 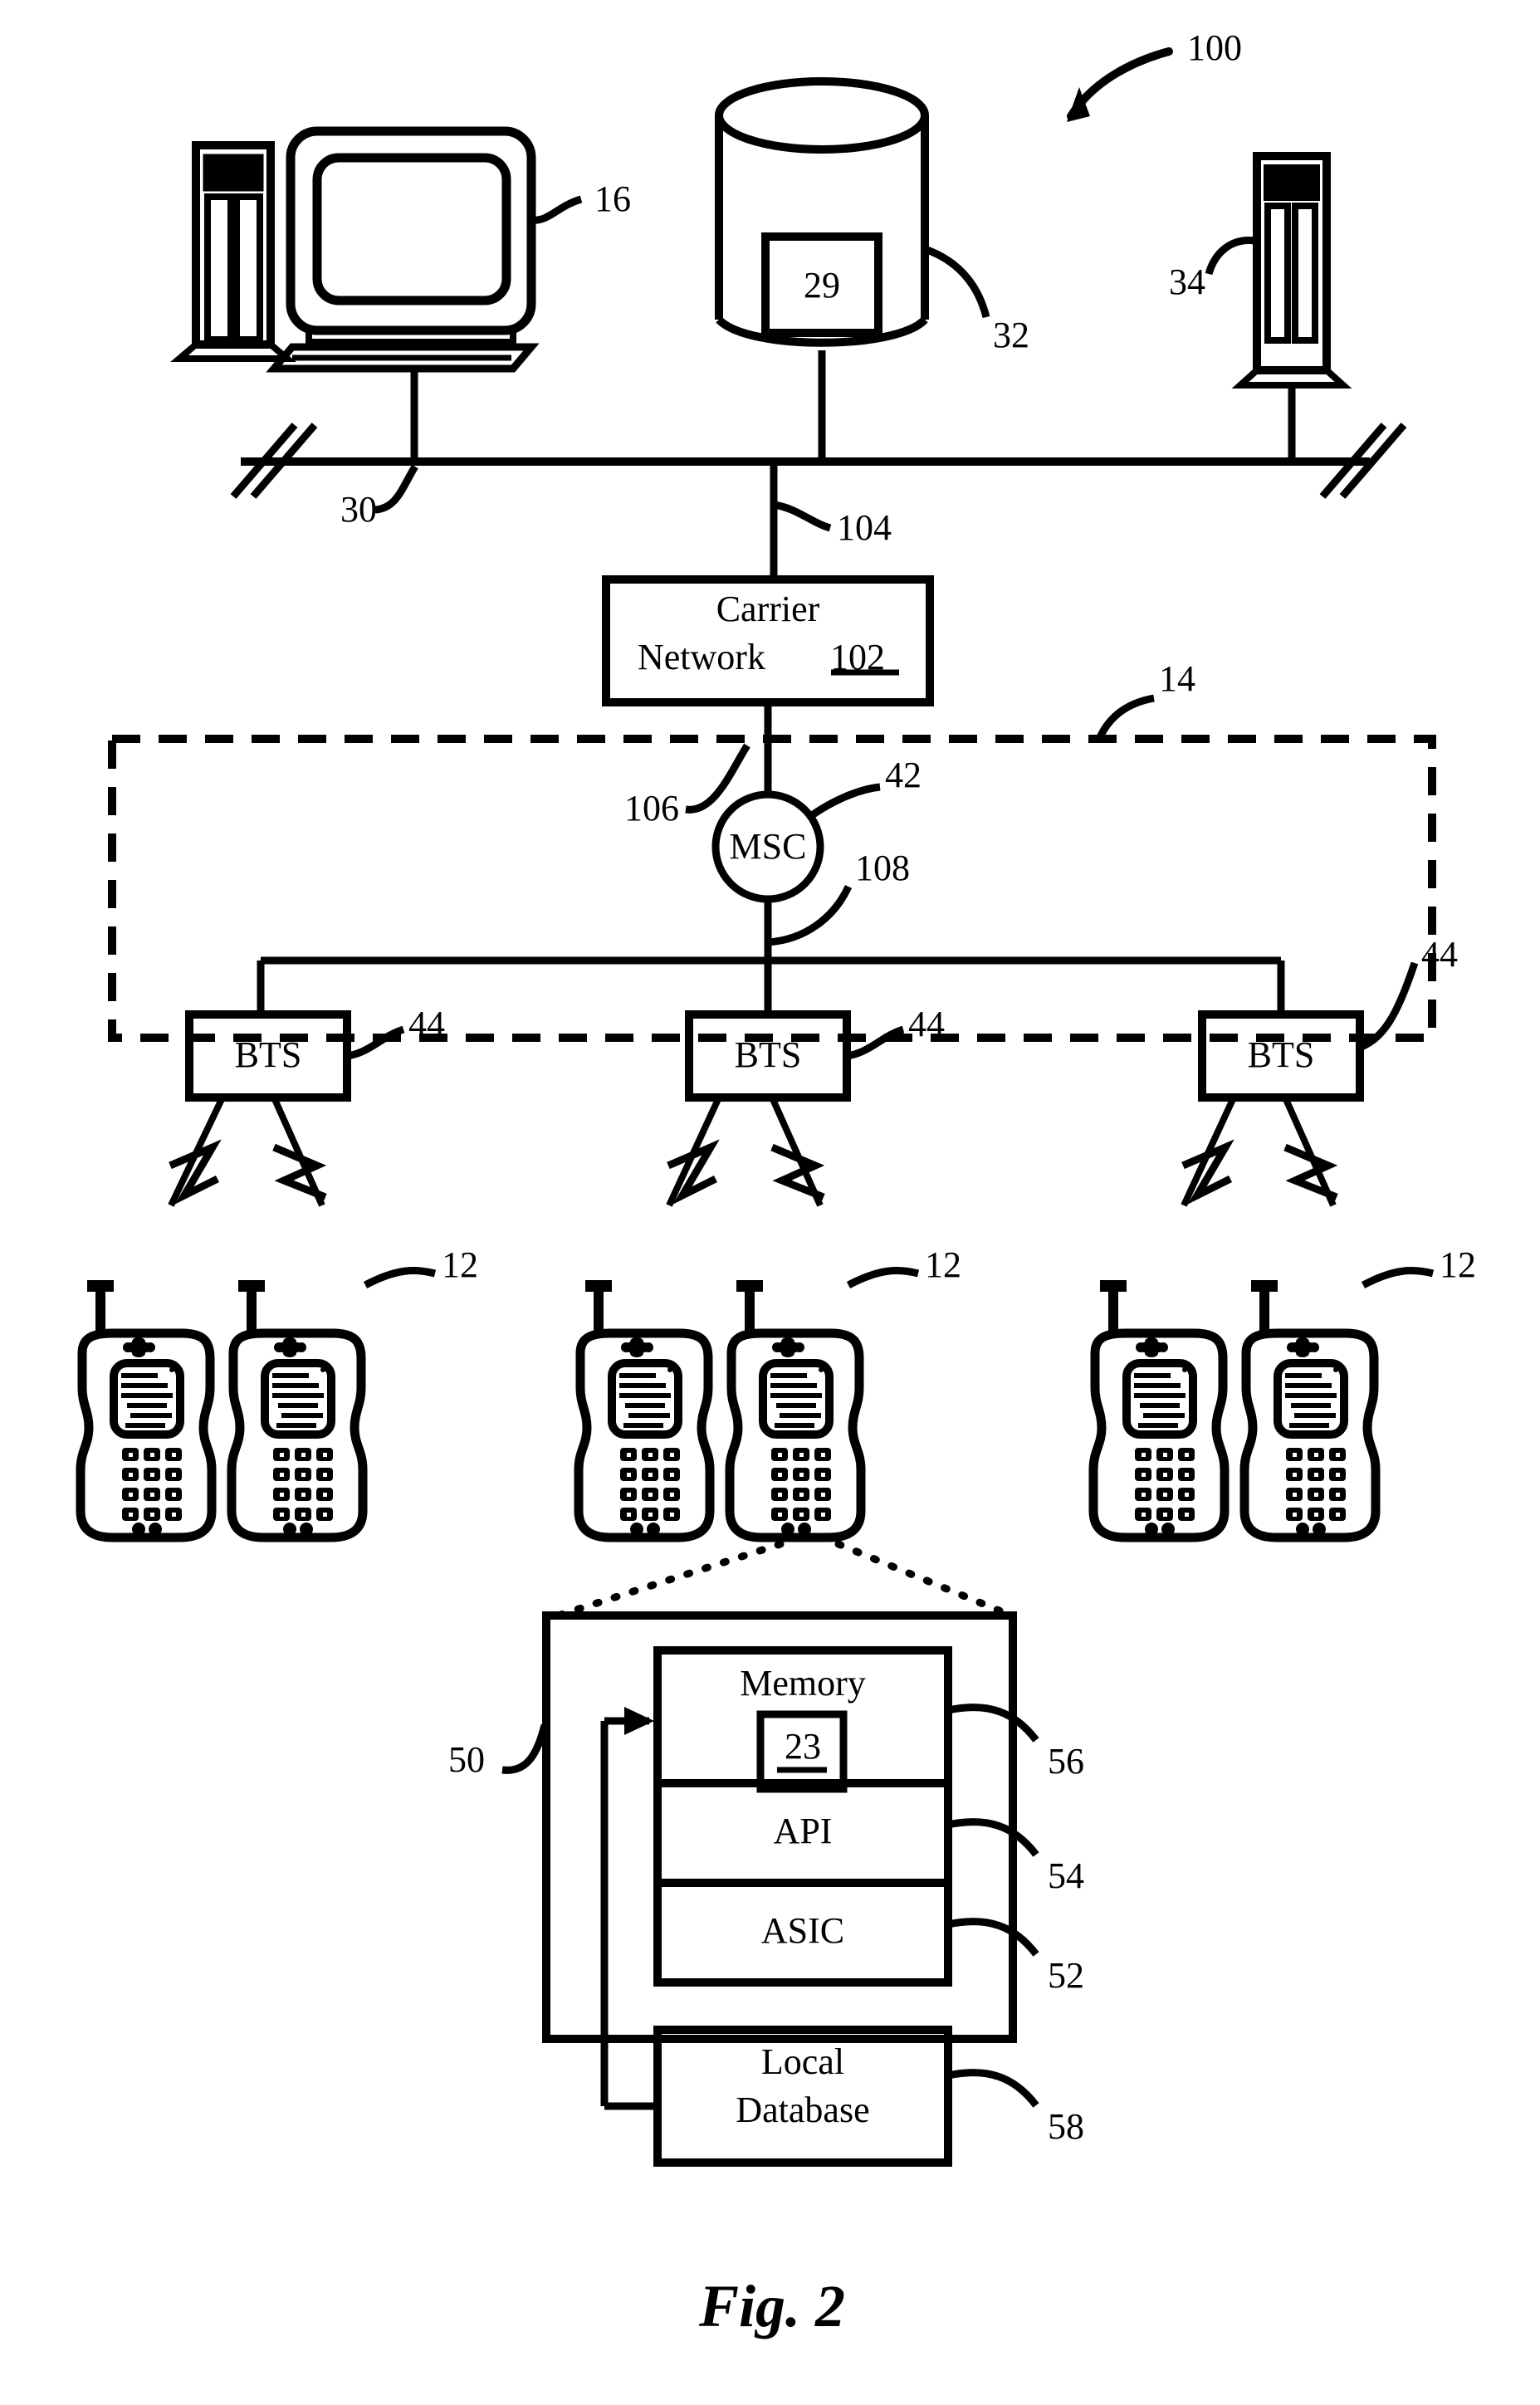 I want to click on ref-label-12-center: 12, so click(x=943, y=1264).